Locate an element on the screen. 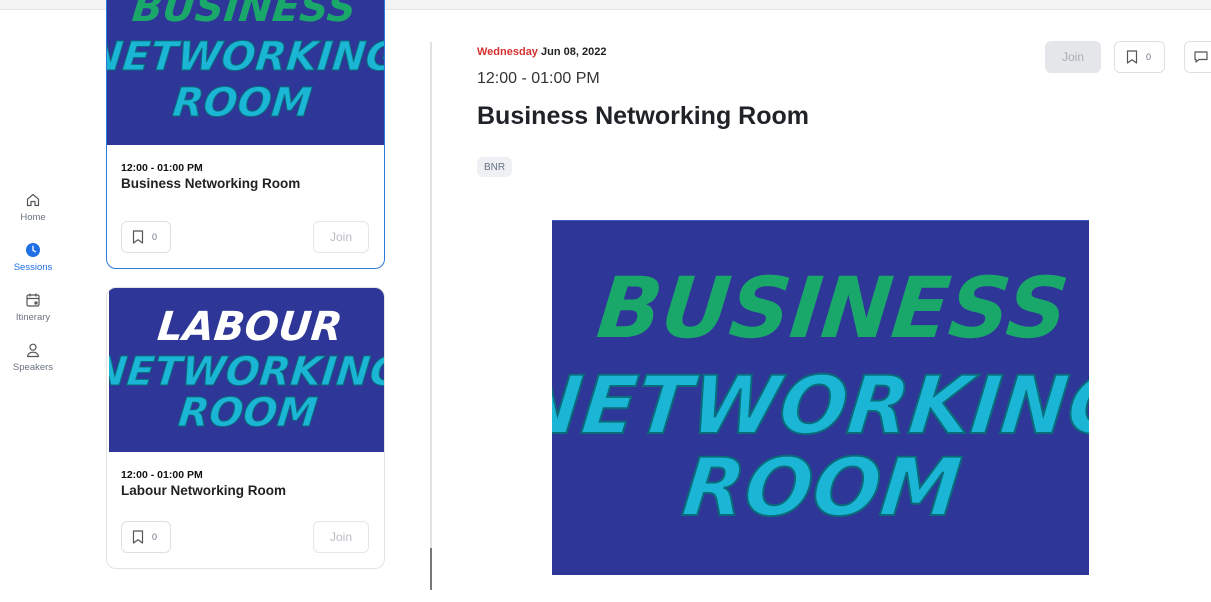 The width and height of the screenshot is (1211, 602). nav-item-sessions: Sessions is located at coordinates (33, 261).